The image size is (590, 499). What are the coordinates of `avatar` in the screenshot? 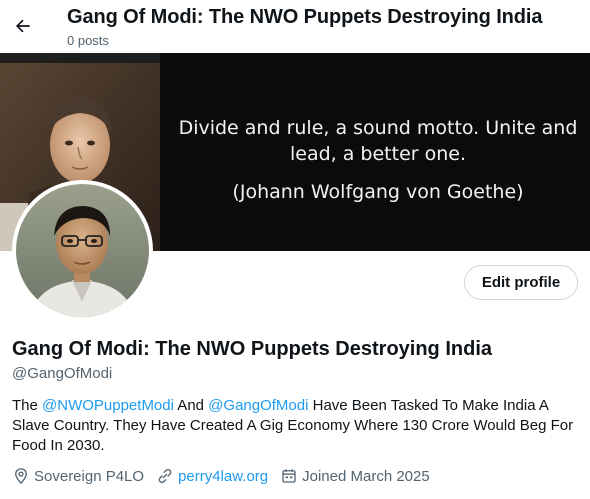 It's located at (82, 250).